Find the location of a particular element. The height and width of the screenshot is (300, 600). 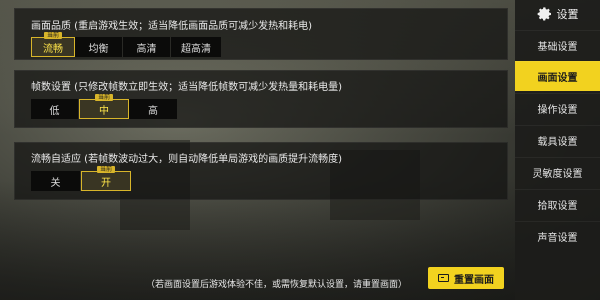

reset-graphics-label: 重置画面 is located at coordinates (474, 280).